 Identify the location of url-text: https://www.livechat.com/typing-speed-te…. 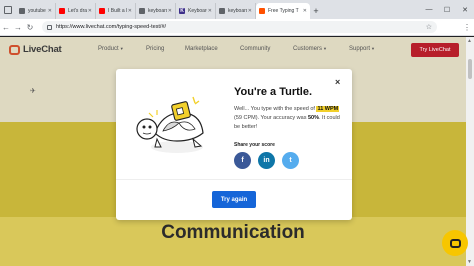
(111, 27).